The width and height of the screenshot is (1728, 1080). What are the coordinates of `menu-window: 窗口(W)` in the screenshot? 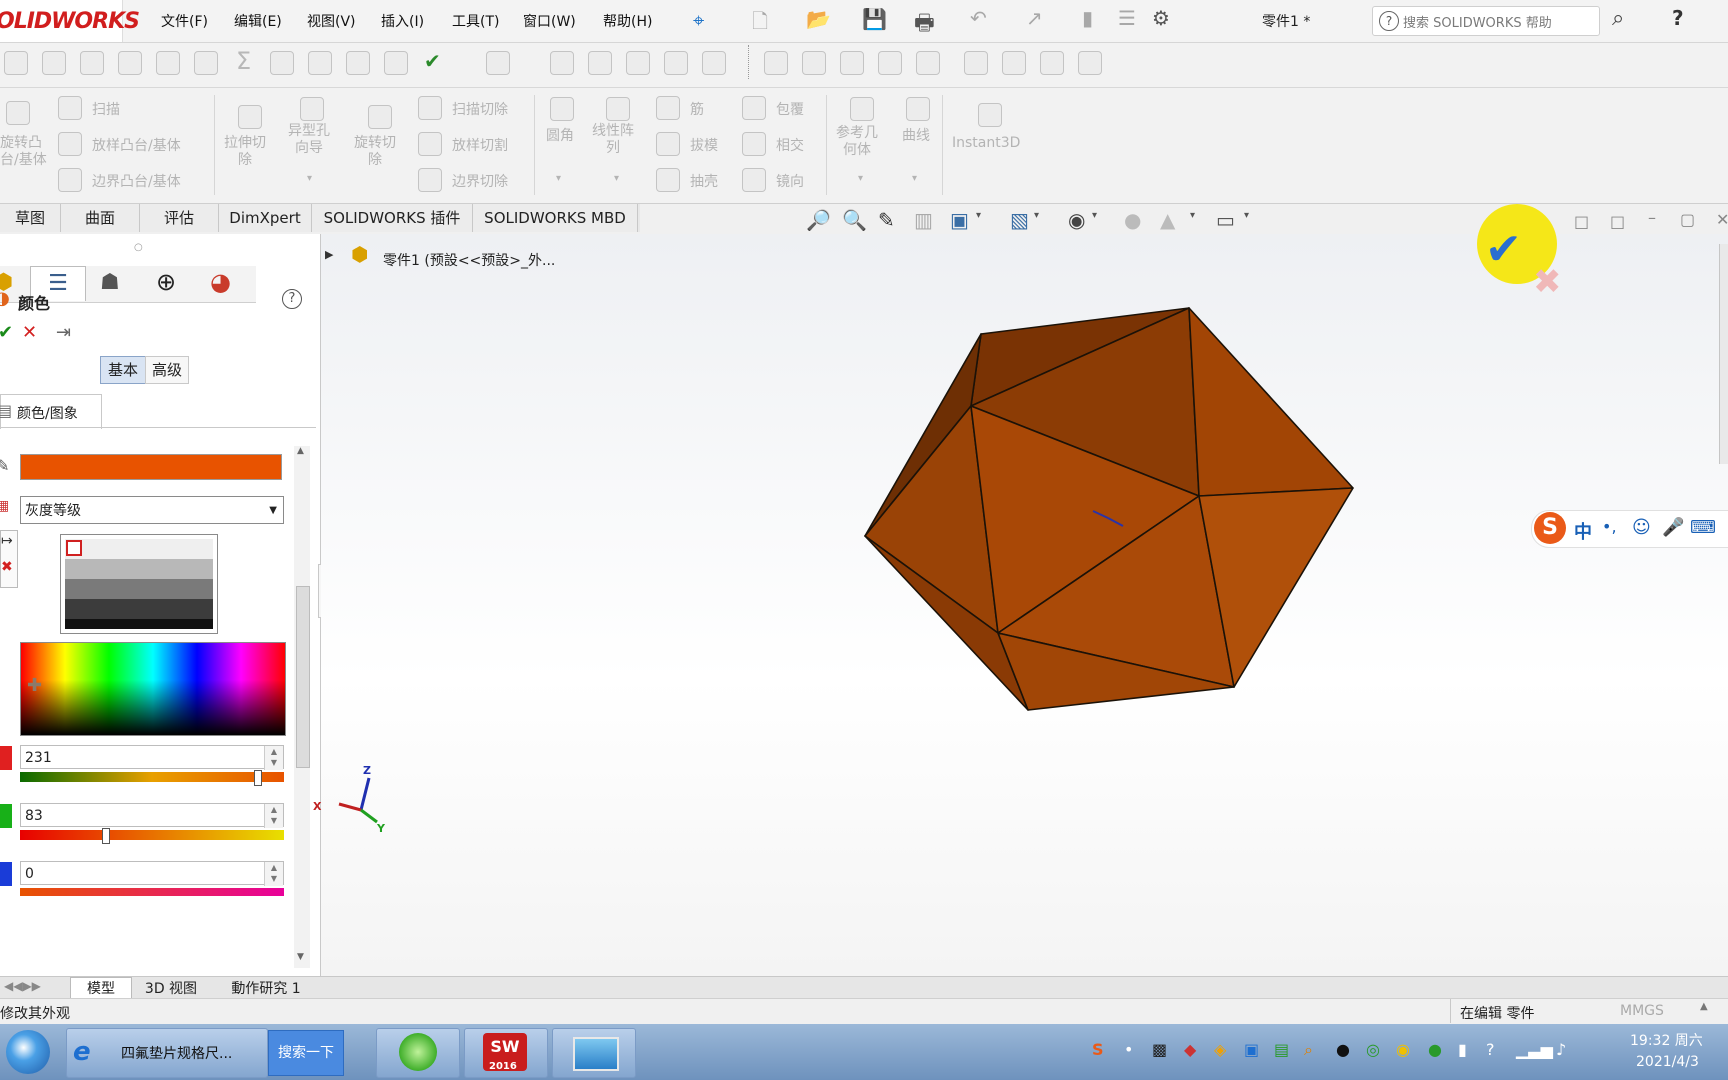 It's located at (549, 21).